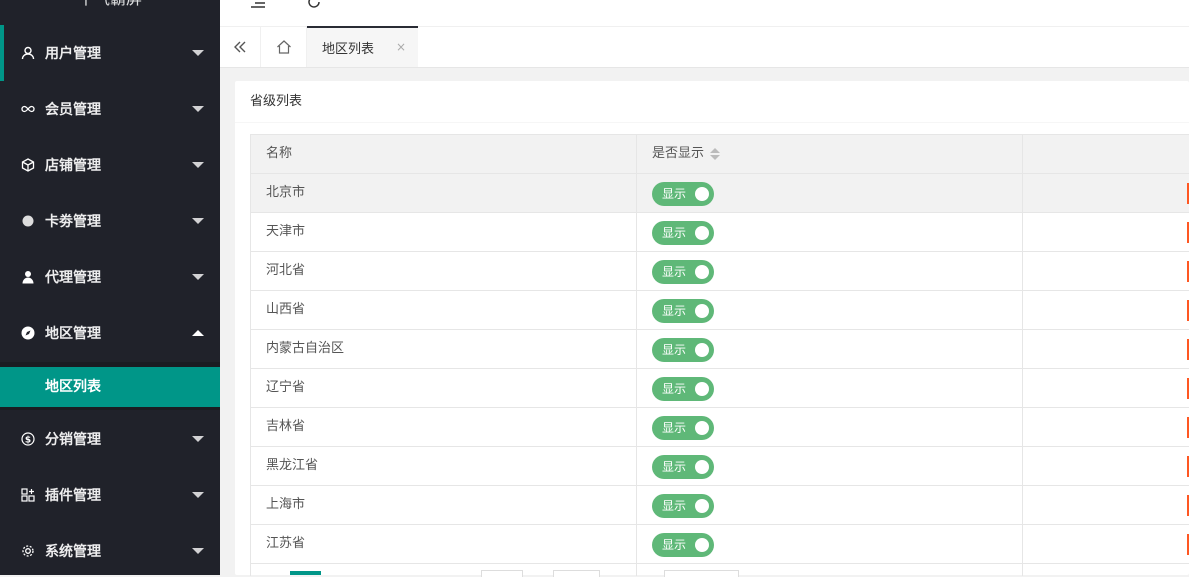 Image resolution: width=1189 pixels, height=577 pixels. What do you see at coordinates (704, 47) in the screenshot?
I see `tab-bar: 地区列表 ×` at bounding box center [704, 47].